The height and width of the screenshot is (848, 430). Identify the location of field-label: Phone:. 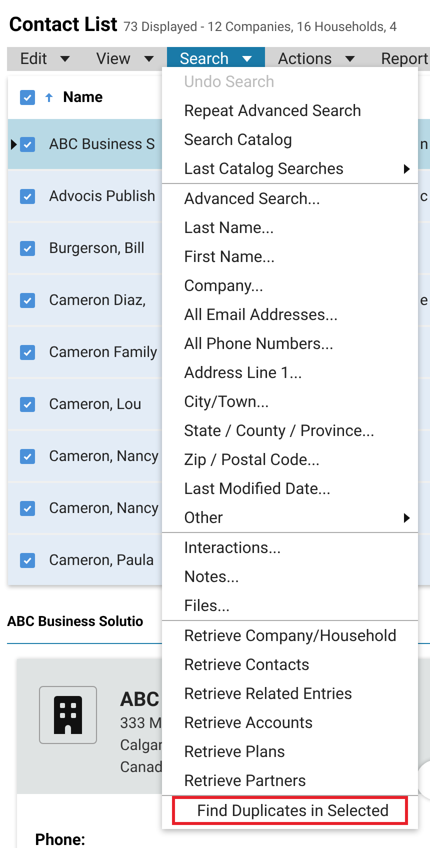
(60, 839).